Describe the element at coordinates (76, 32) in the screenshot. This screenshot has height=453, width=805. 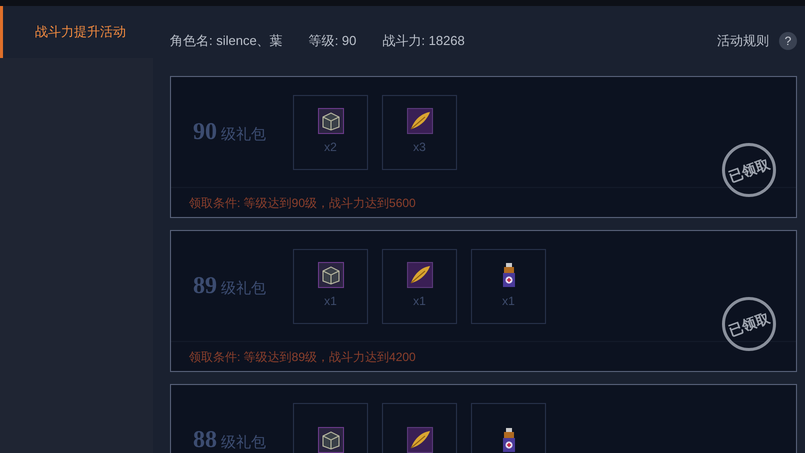
I see `sidebar-item: 战斗力提升活动` at that location.